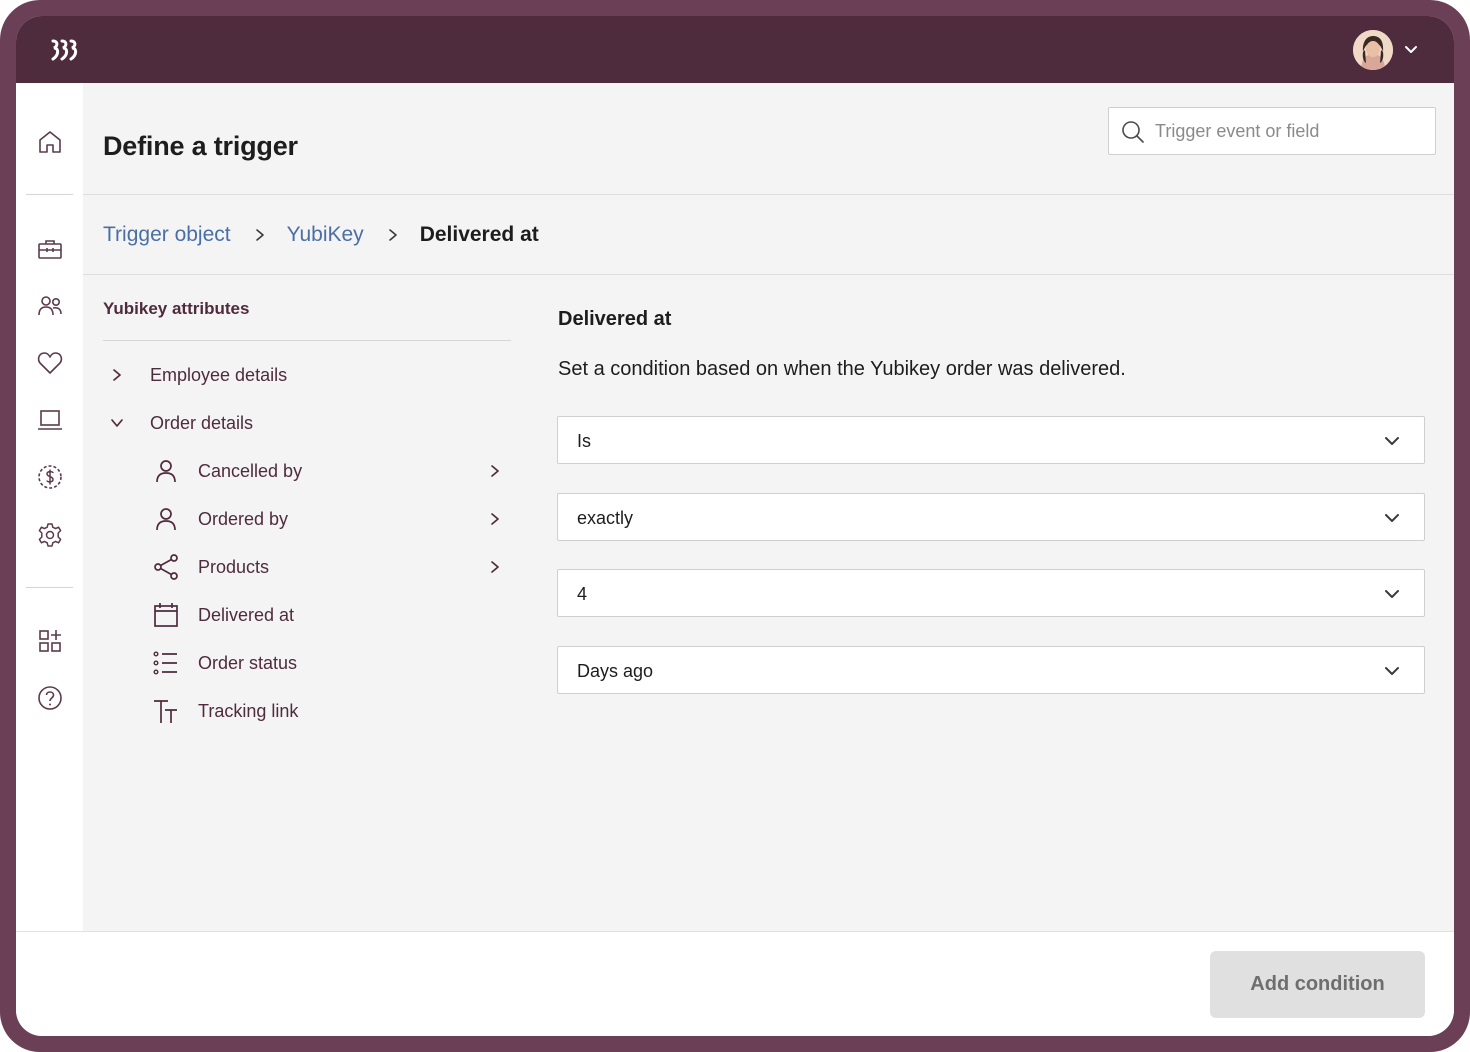 This screenshot has height=1052, width=1470. Describe the element at coordinates (65, 50) in the screenshot. I see `logo-icon` at that location.